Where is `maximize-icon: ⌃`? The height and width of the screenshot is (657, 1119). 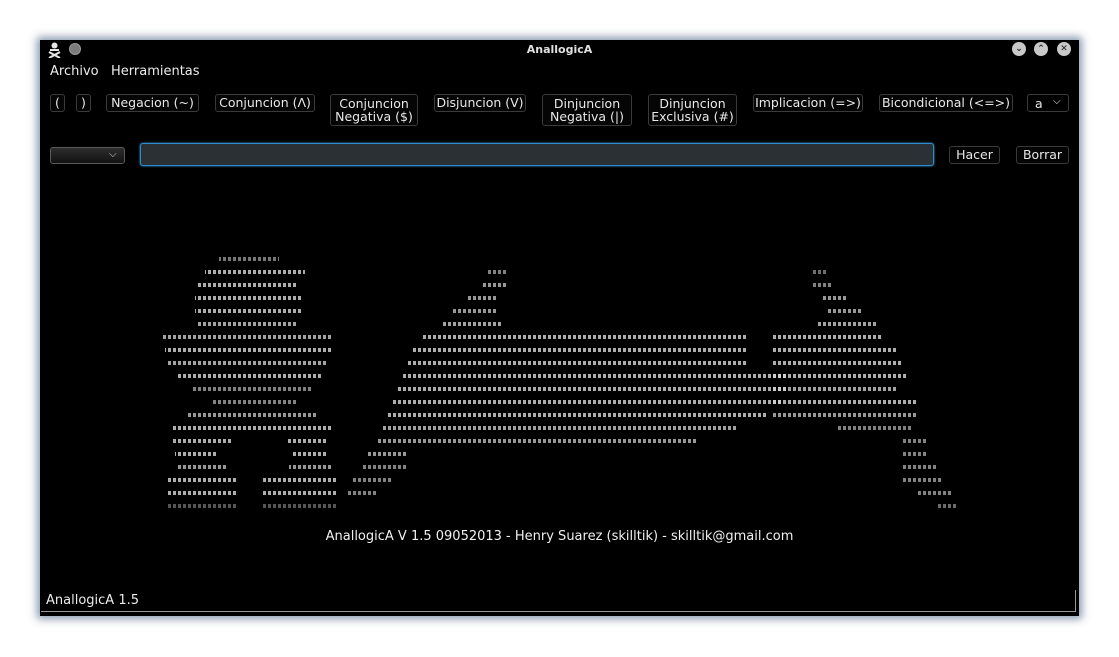 maximize-icon: ⌃ is located at coordinates (1041, 49).